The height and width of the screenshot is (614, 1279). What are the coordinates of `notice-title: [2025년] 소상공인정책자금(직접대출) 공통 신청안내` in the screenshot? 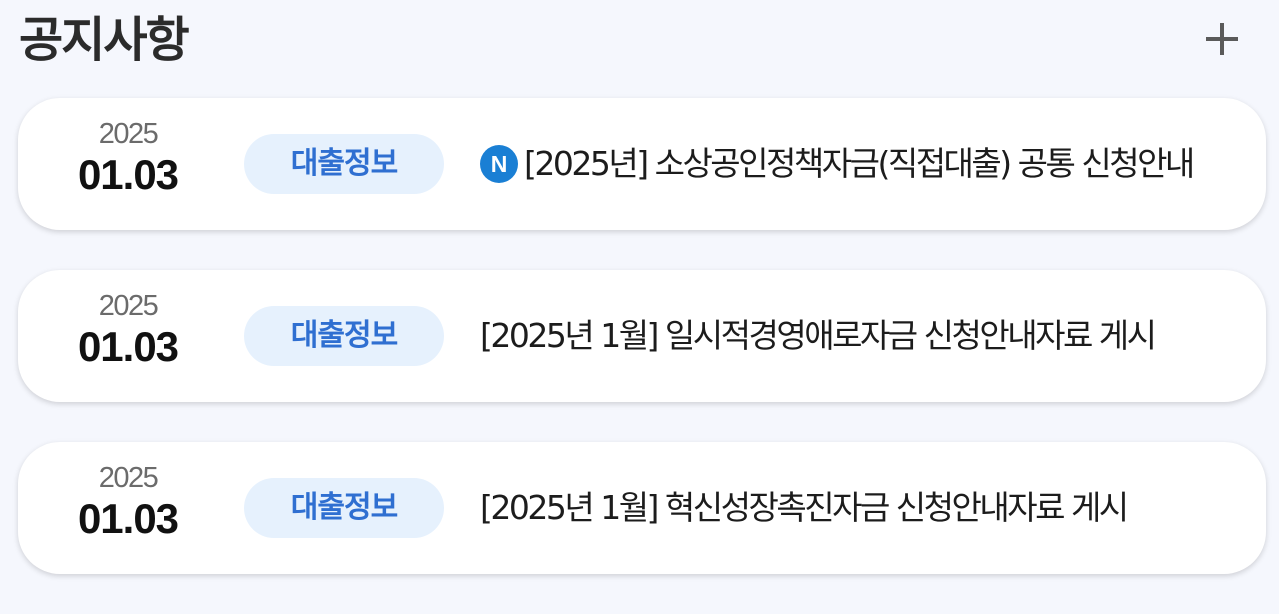 It's located at (882, 164).